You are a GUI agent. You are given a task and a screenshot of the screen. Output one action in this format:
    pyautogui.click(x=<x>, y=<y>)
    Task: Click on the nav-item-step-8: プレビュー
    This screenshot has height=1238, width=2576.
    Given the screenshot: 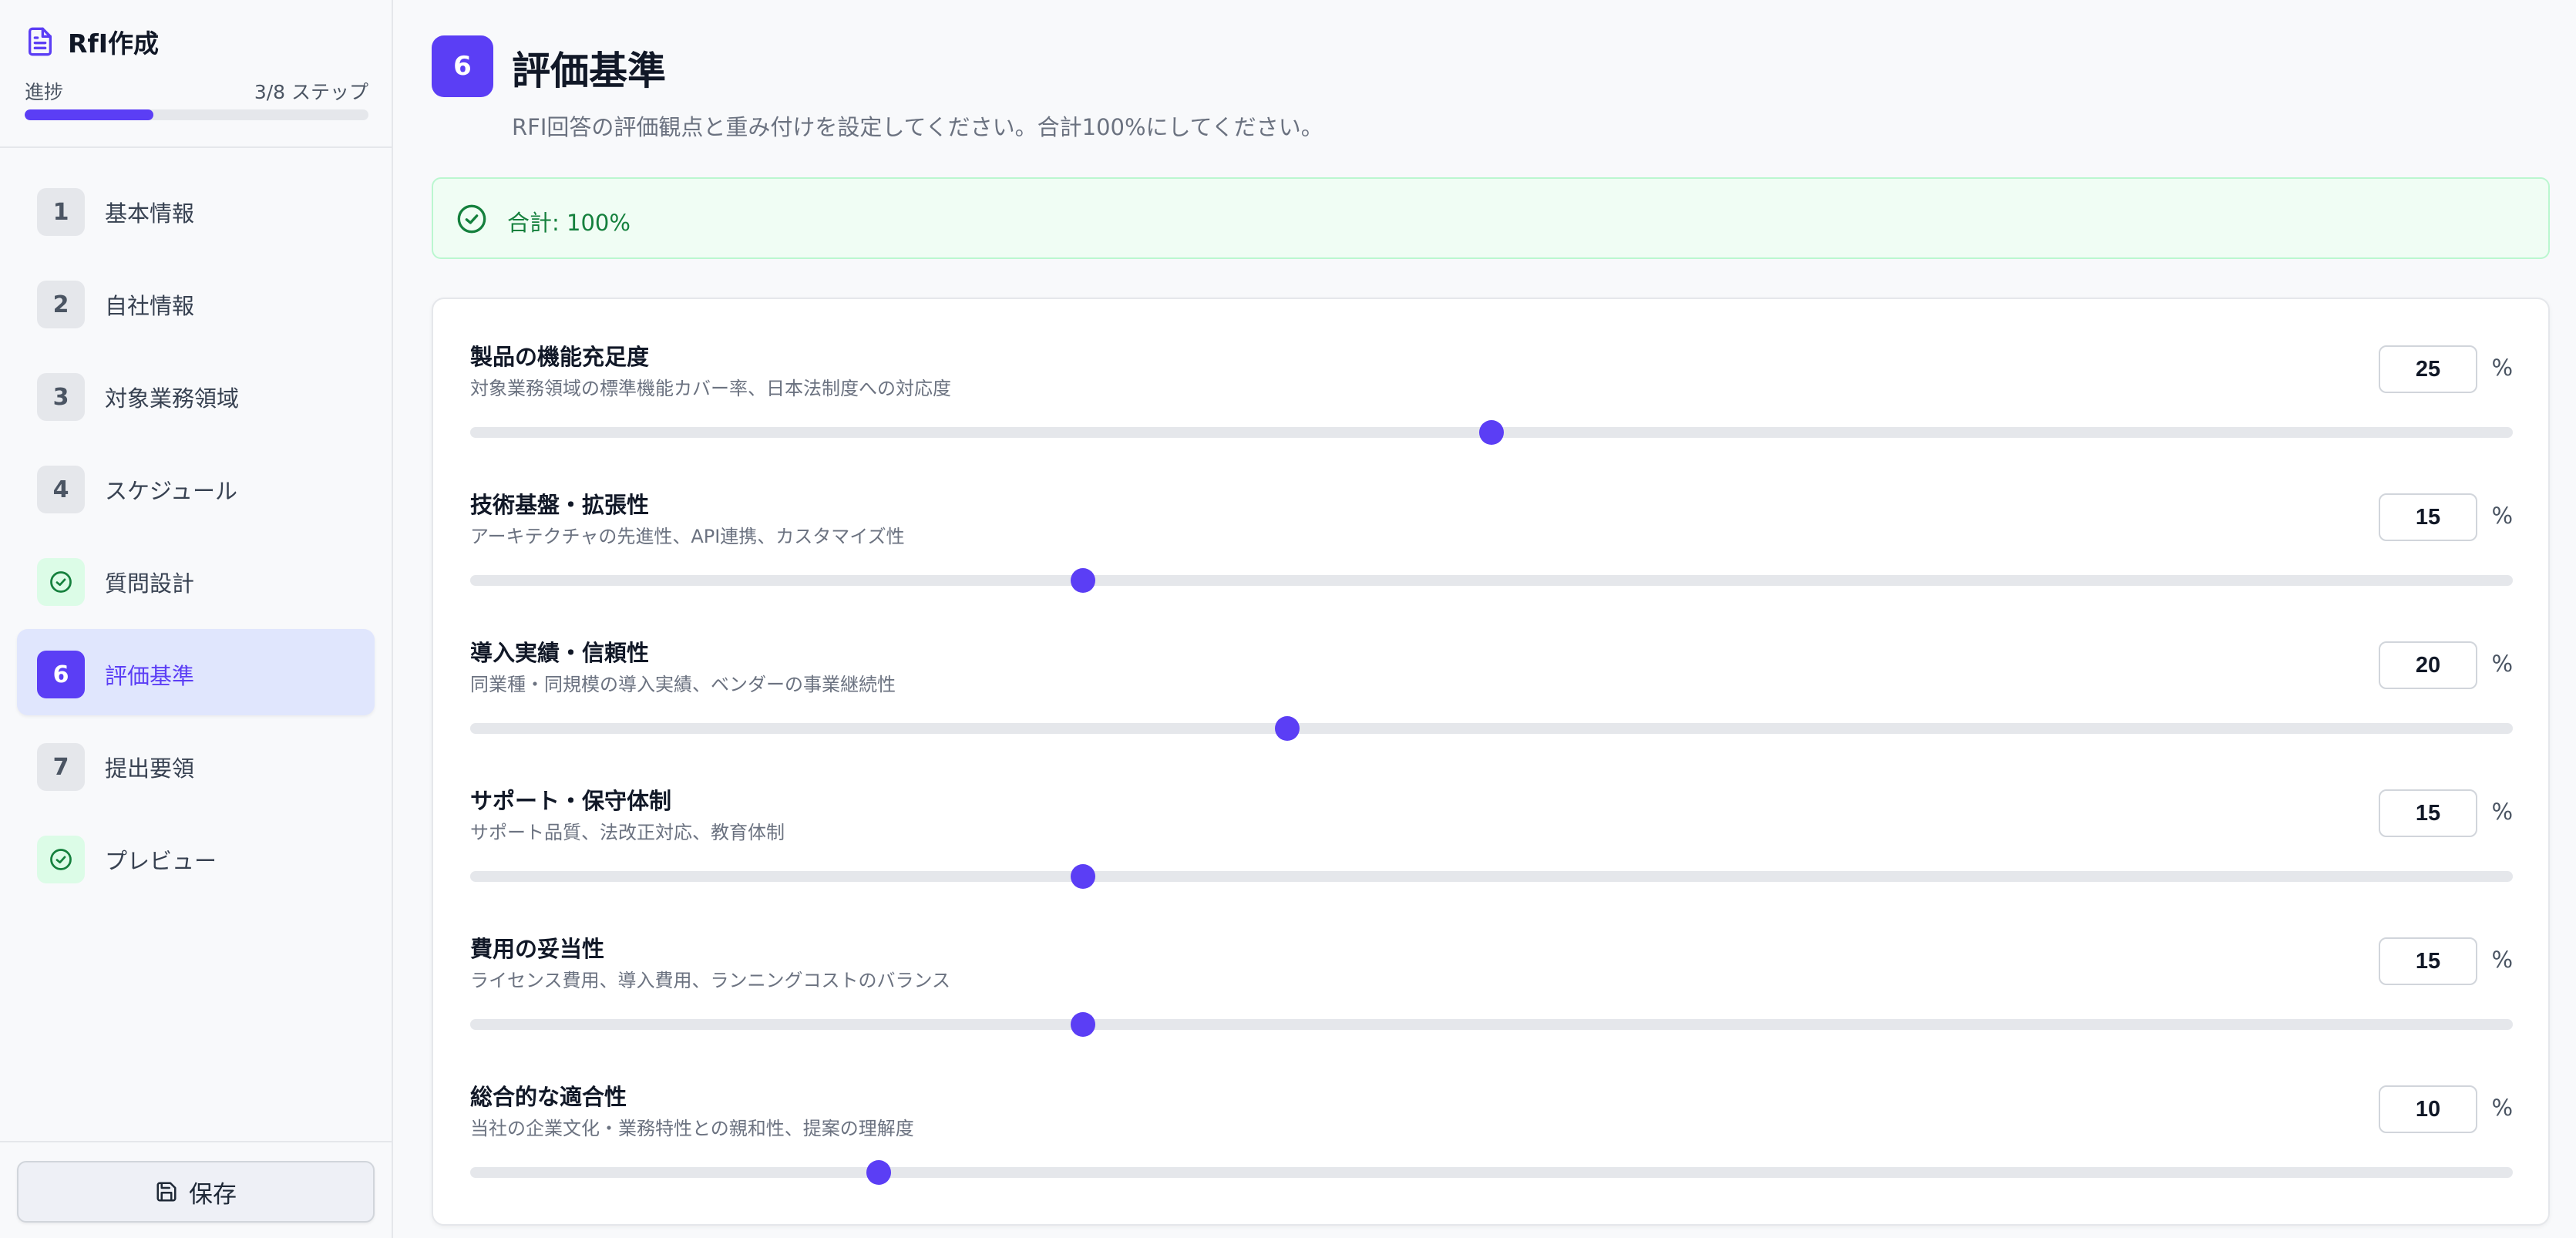 What is the action you would take?
    pyautogui.click(x=196, y=857)
    